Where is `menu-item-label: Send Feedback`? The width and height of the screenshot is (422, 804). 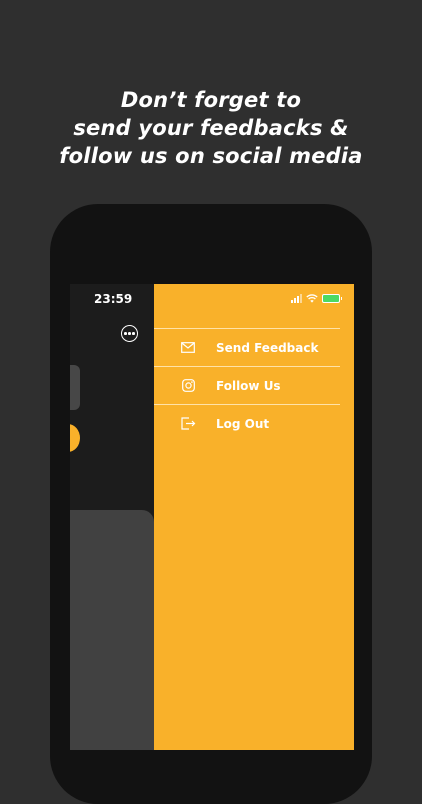 menu-item-label: Send Feedback is located at coordinates (267, 347).